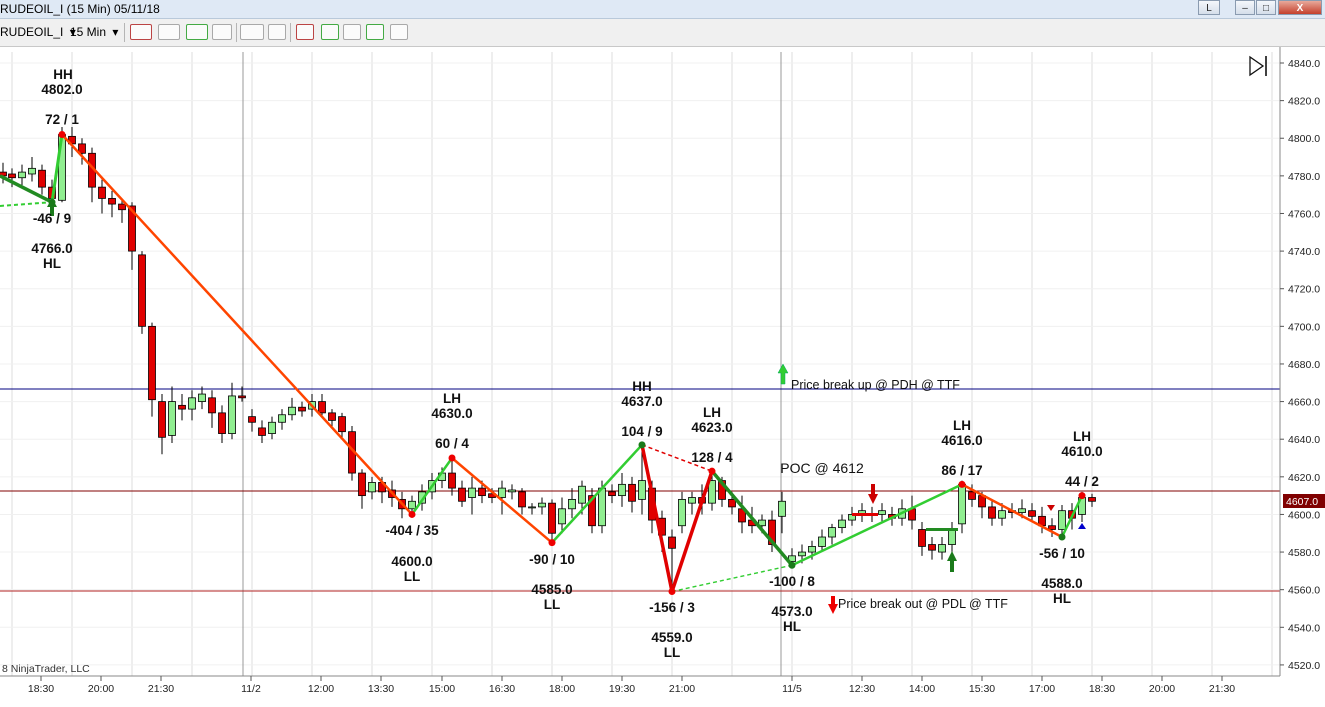 The height and width of the screenshot is (707, 1325). Describe the element at coordinates (169, 32) in the screenshot. I see `pencil-icon` at that location.